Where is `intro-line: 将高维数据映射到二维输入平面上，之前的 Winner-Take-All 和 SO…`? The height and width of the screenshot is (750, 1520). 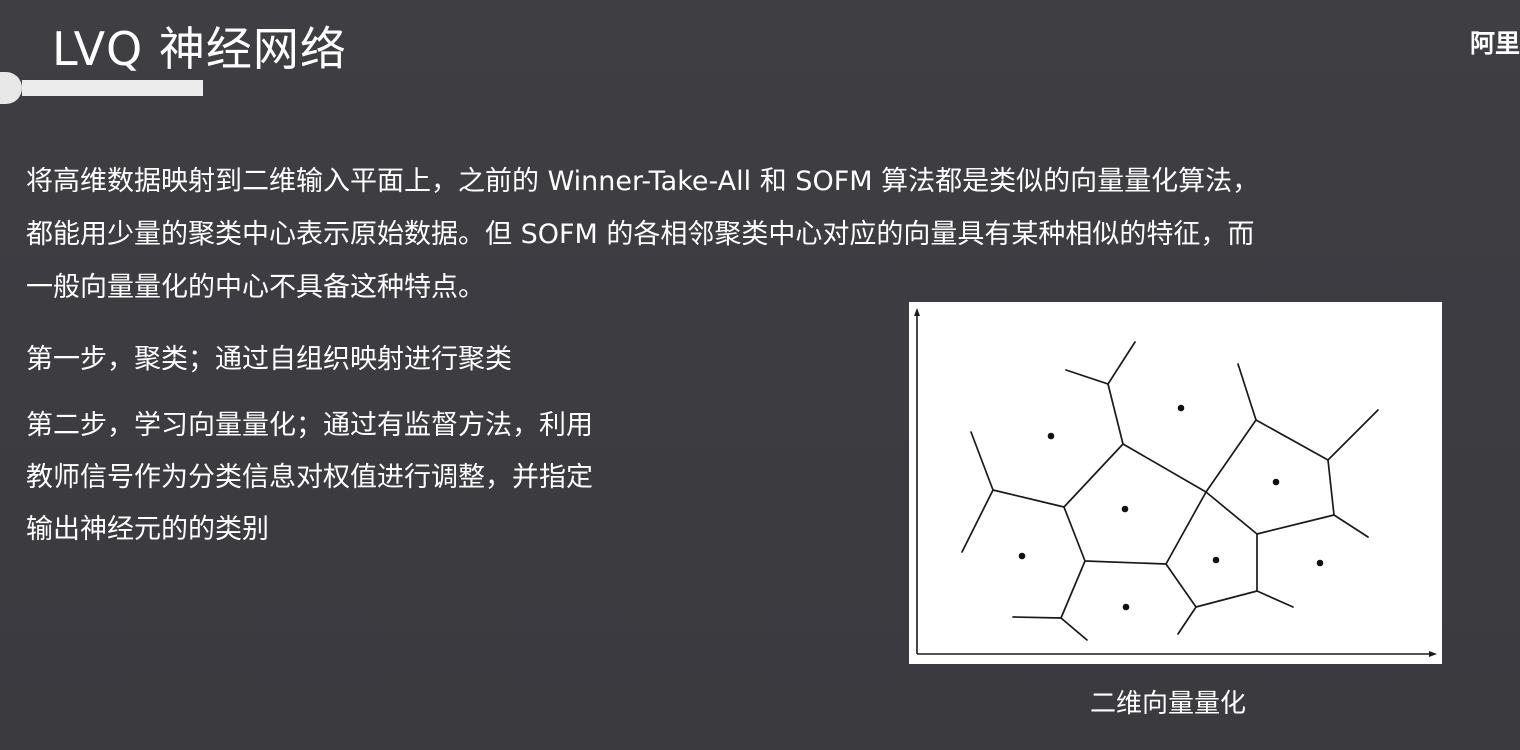 intro-line: 将高维数据映射到二维输入平面上，之前的 Winner-Take-All 和 SO… is located at coordinates (643, 181).